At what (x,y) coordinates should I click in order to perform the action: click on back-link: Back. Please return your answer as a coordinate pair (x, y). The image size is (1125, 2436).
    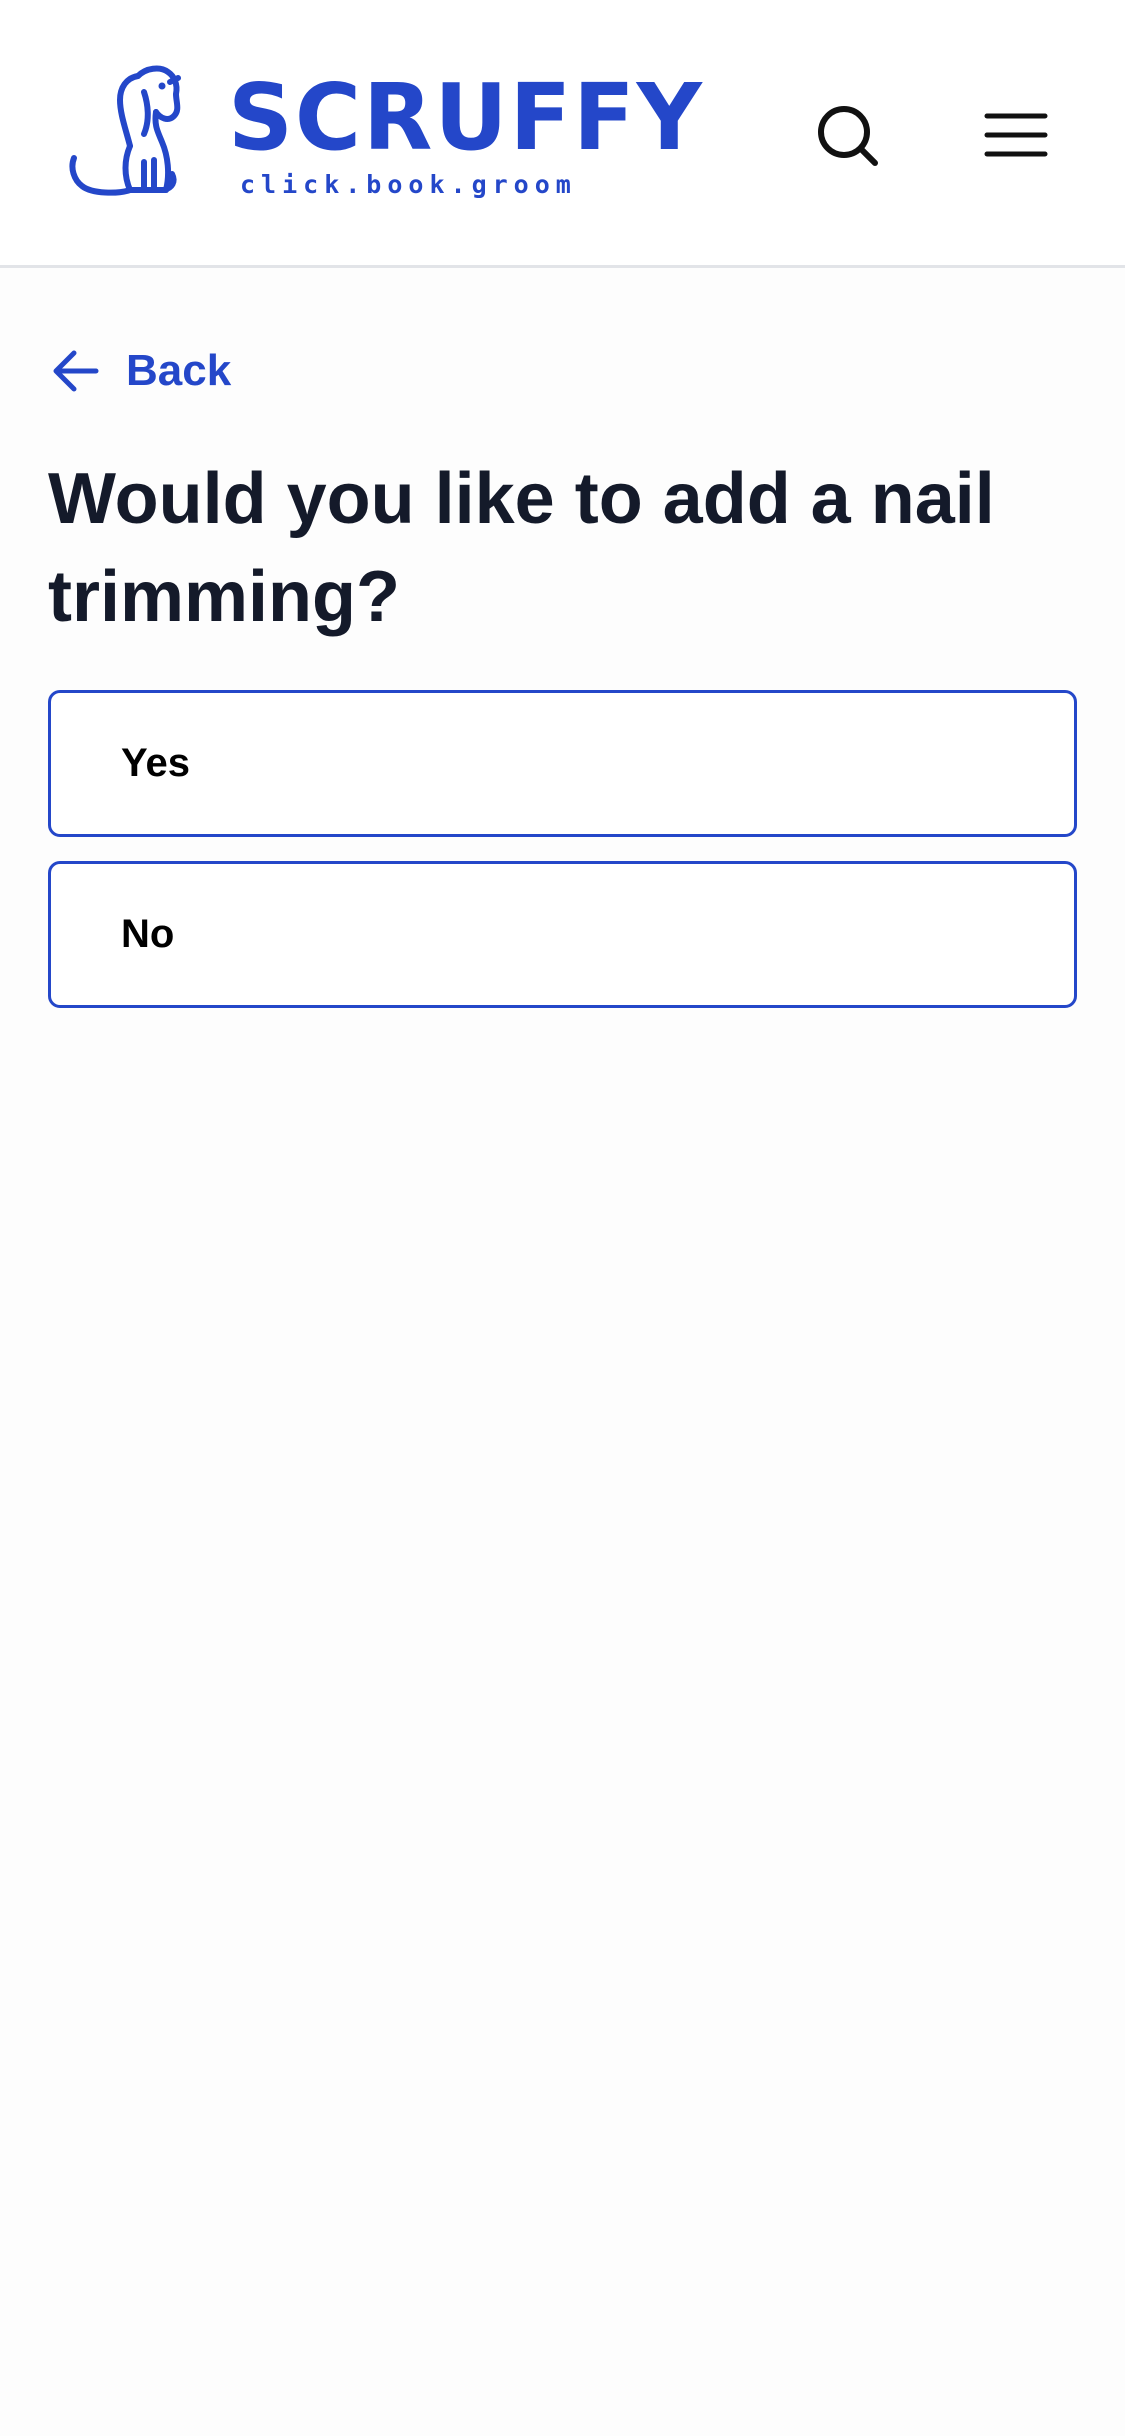
    Looking at the image, I should click on (141, 371).